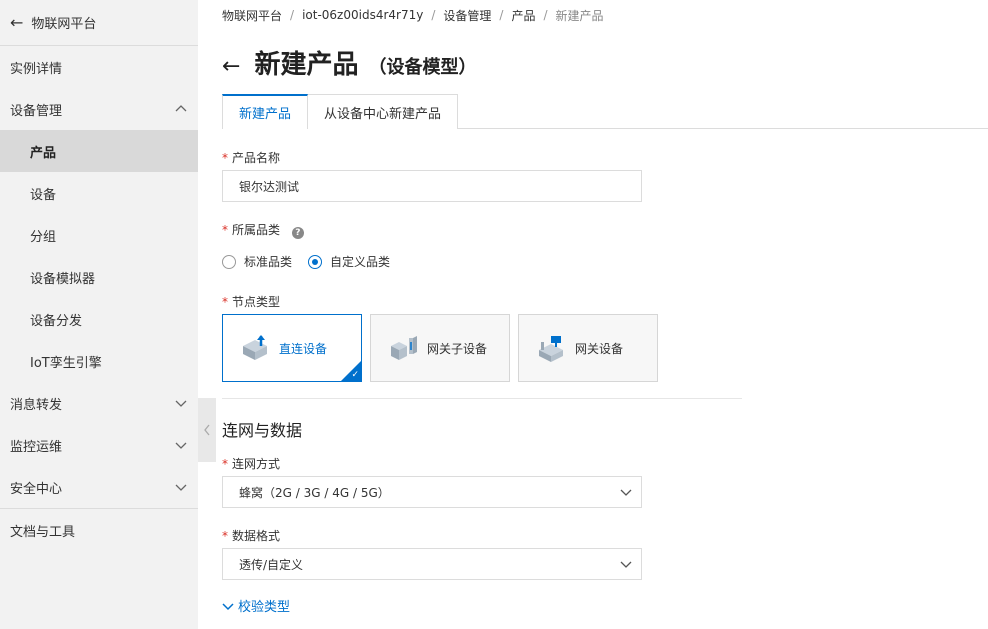 Image resolution: width=988 pixels, height=629 pixels. What do you see at coordinates (432, 564) in the screenshot?
I see `data-format-select: 透传/自定义` at bounding box center [432, 564].